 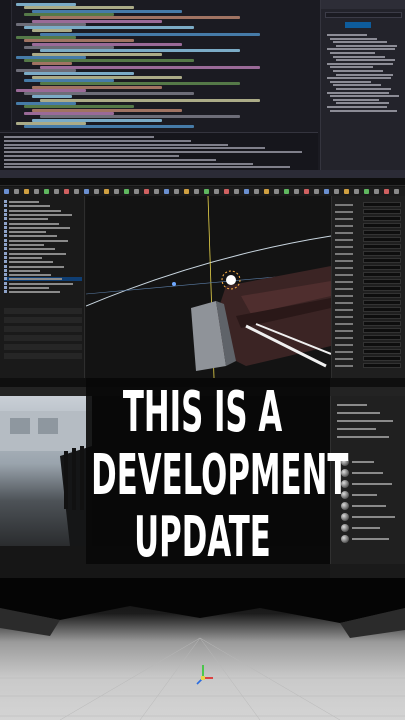 I want to click on scene-preview-viewport, so click(x=46, y=471).